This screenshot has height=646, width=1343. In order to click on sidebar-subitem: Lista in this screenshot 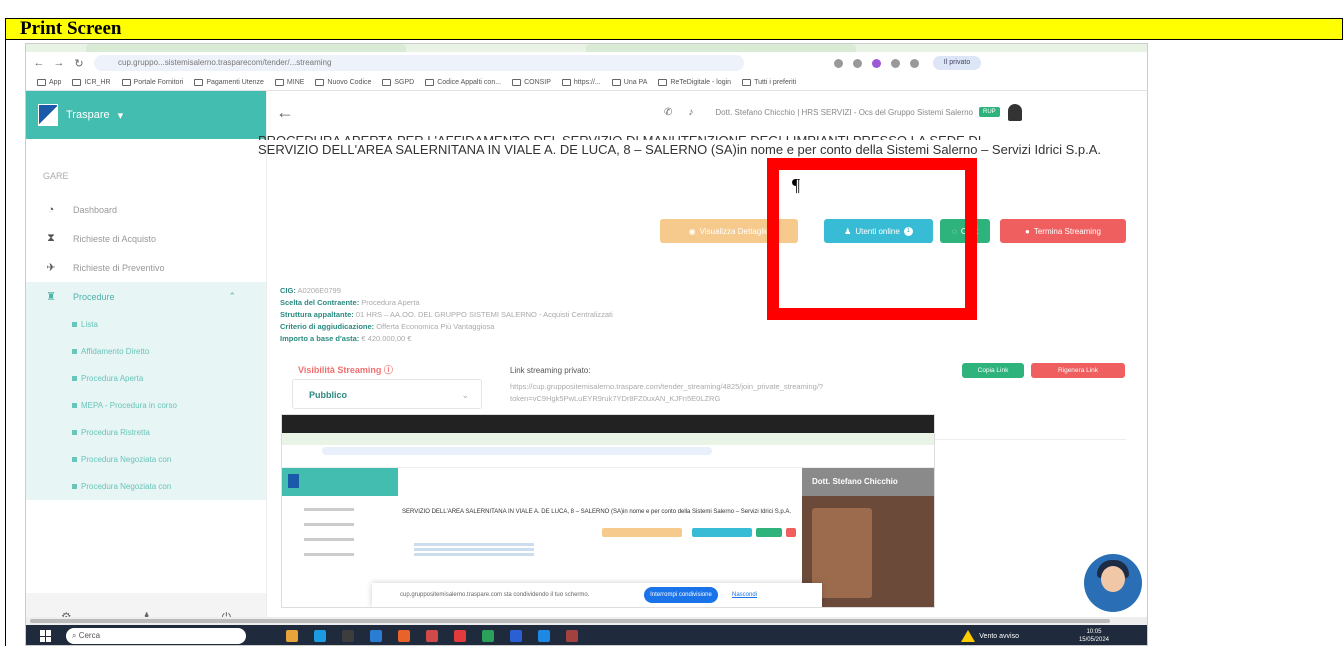, I will do `click(146, 324)`.